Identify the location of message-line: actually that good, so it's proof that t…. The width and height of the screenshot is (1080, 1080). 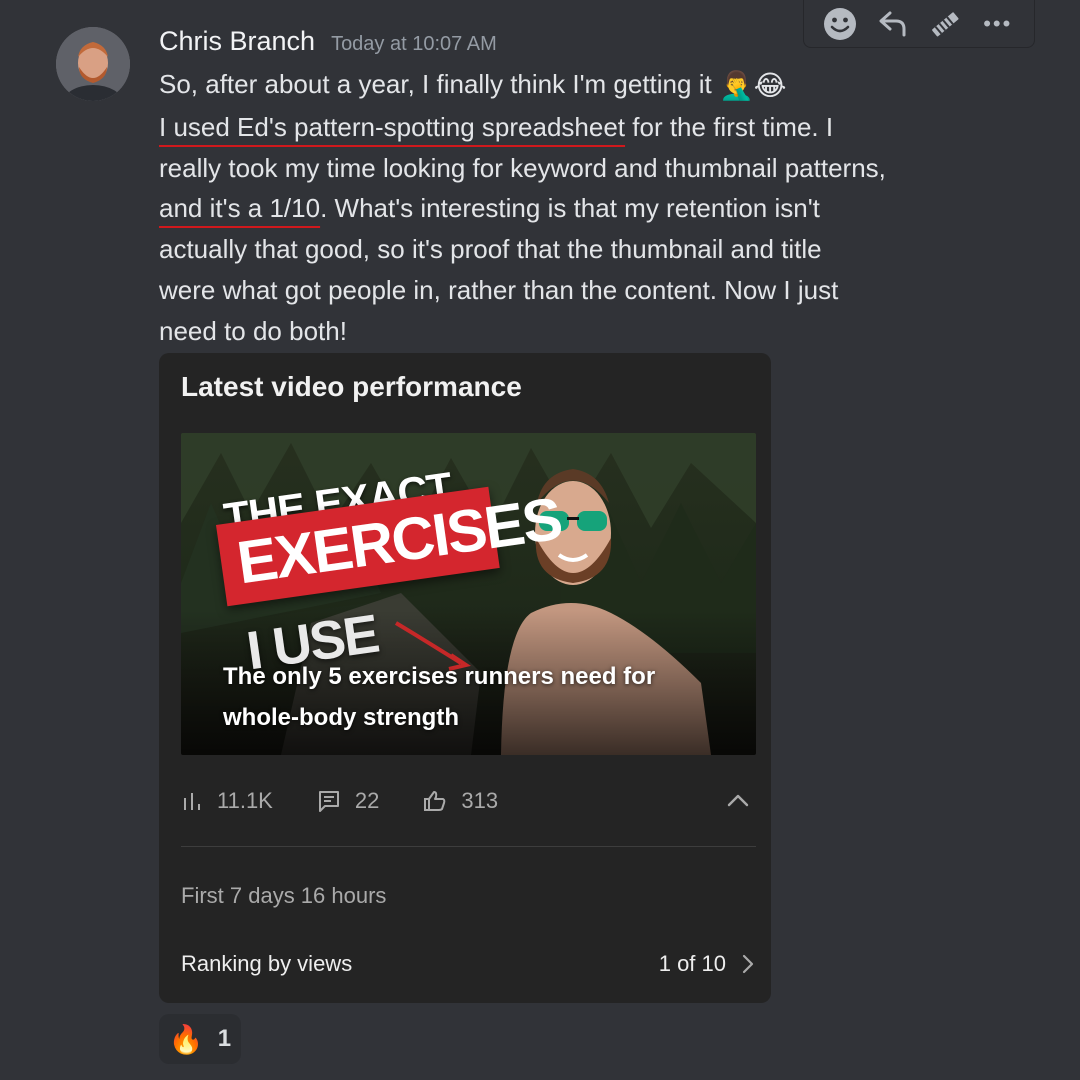
(490, 249).